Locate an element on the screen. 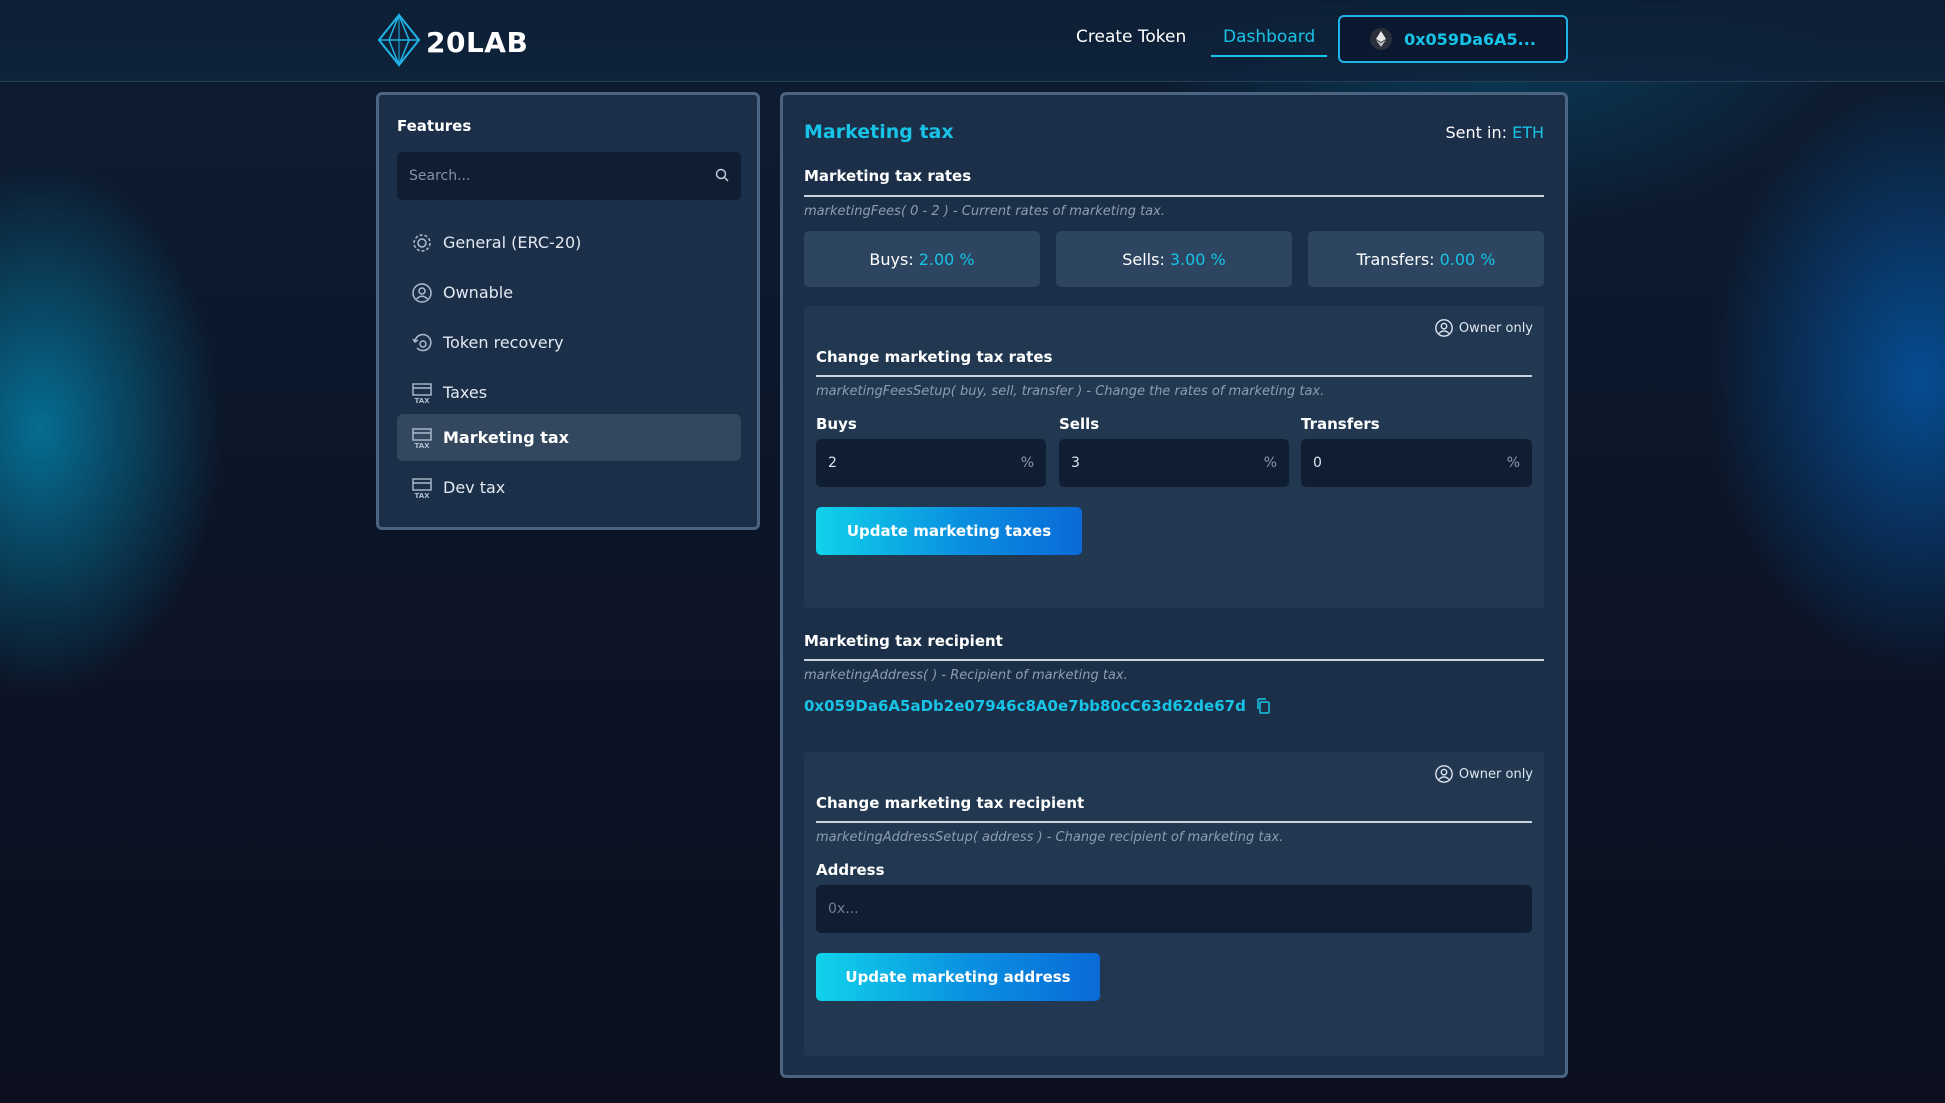  nav-dashboard: Dashboard is located at coordinates (1269, 42).